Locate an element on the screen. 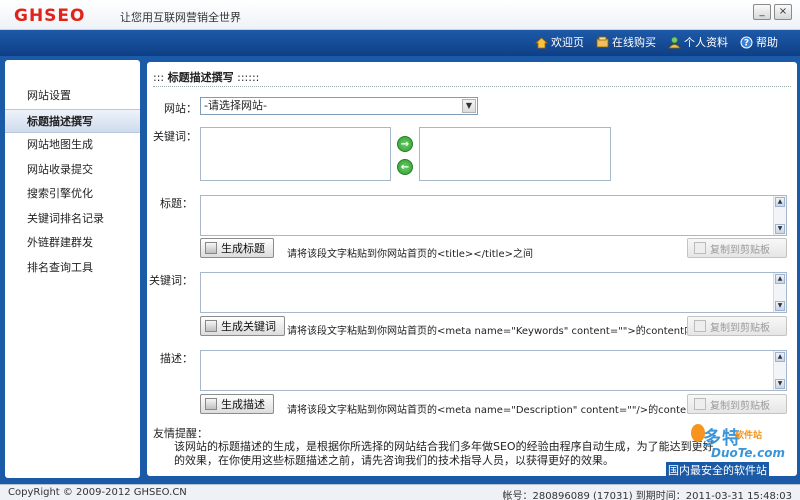 This screenshot has height=500, width=800. sidebar-item-seo: 搜索引擎优化 is located at coordinates (72, 194).